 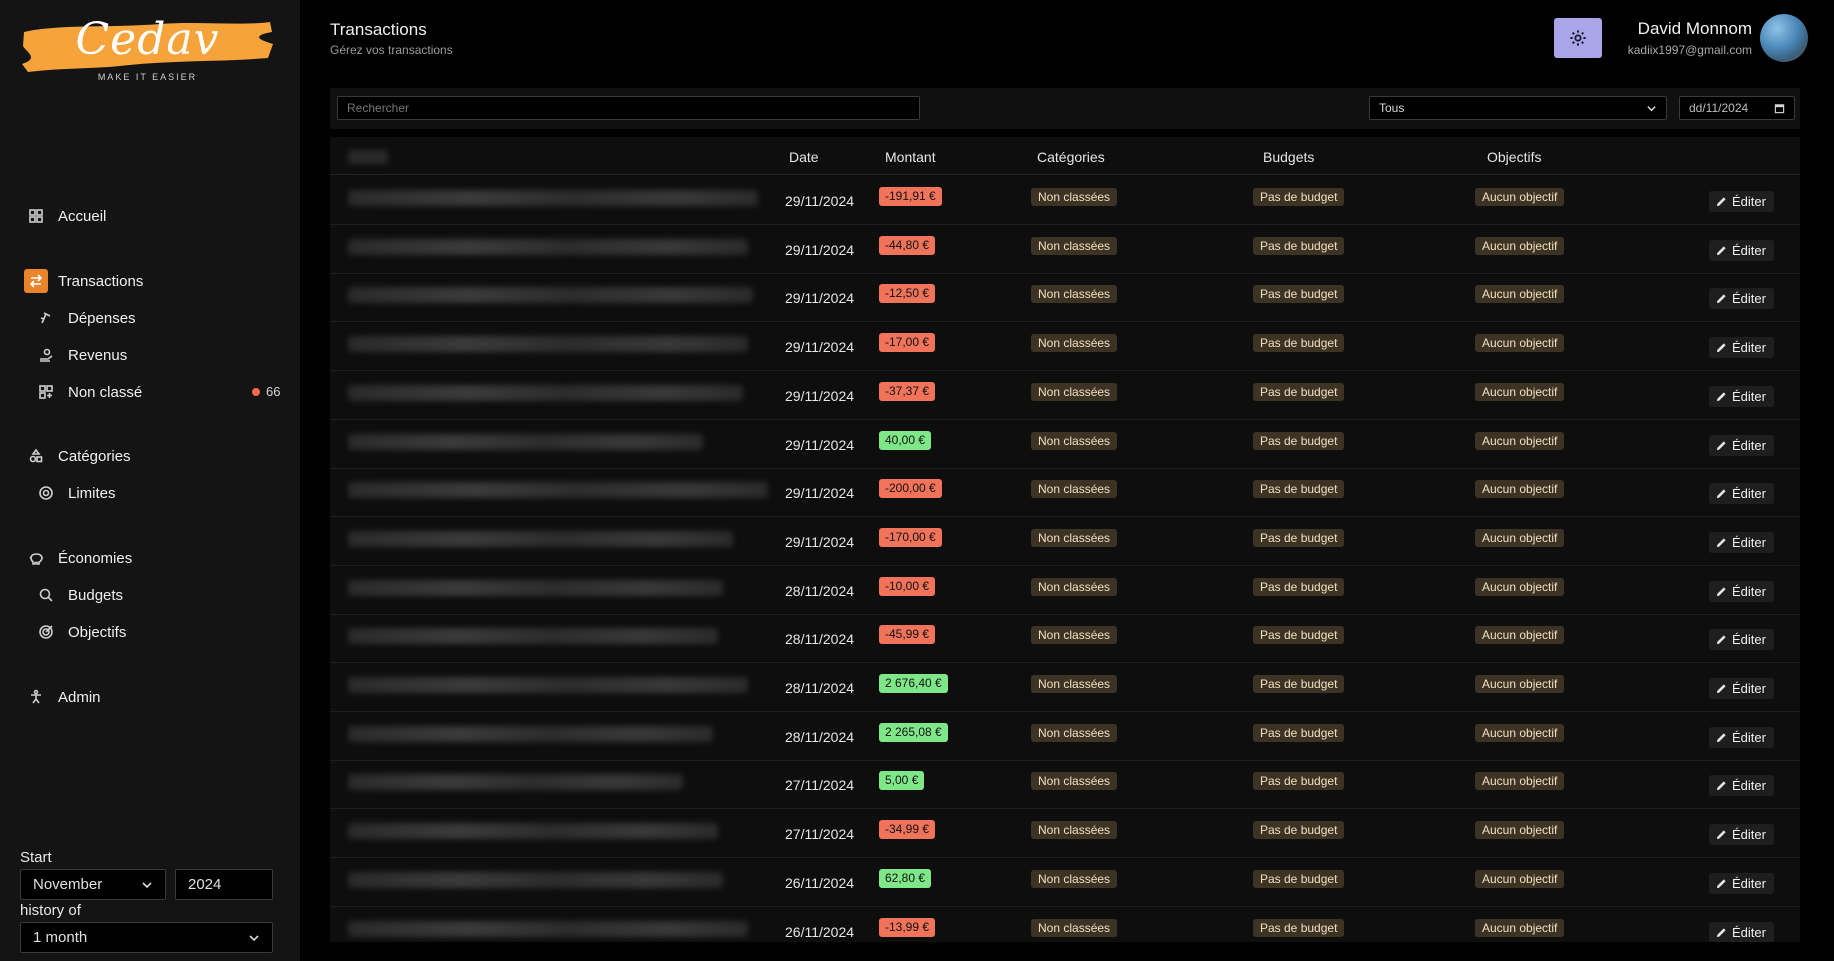 I want to click on search-input, so click(x=628, y=108).